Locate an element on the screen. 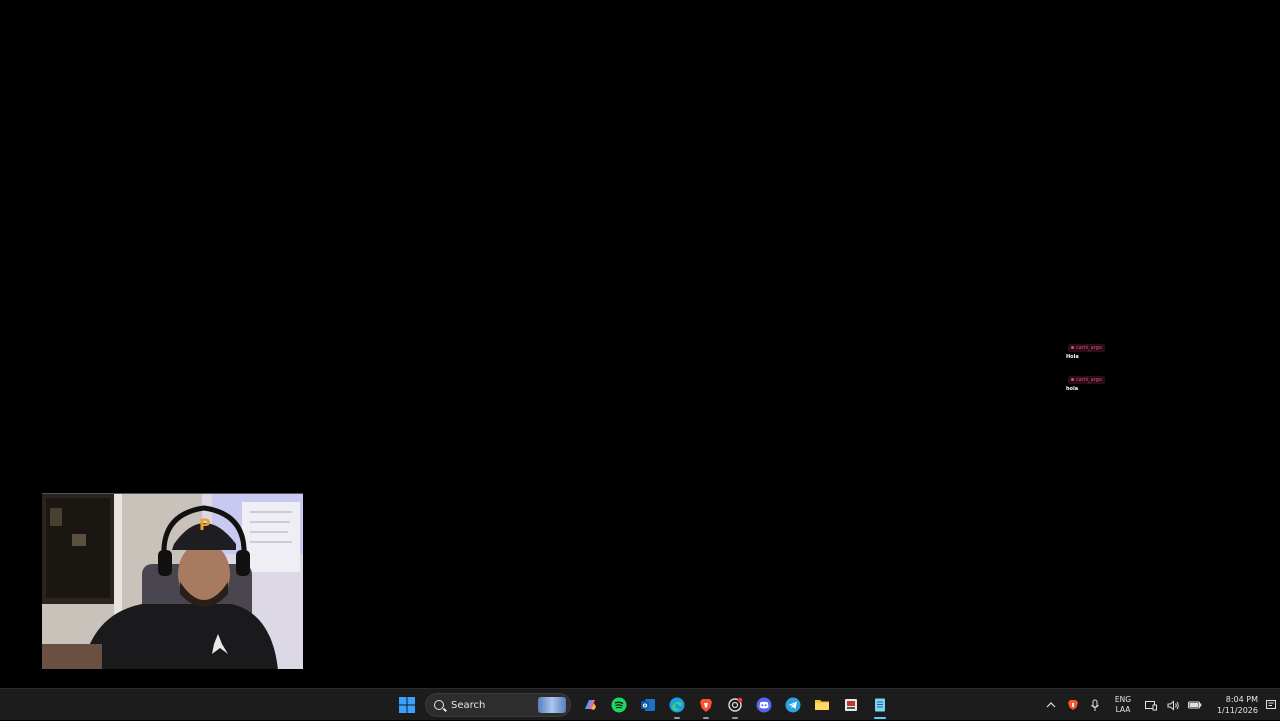  webcam-image: P is located at coordinates (172, 581).